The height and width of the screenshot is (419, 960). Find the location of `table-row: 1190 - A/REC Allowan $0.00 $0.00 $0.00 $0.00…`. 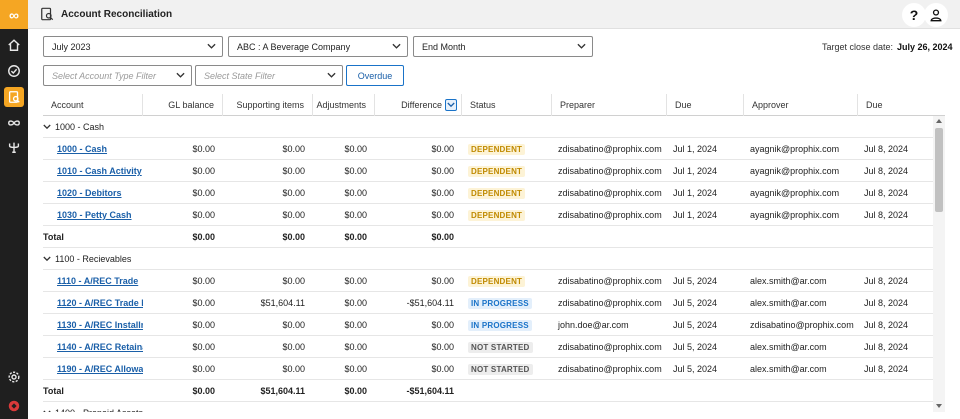

table-row: 1190 - A/REC Allowan $0.00 $0.00 $0.00 $0.00… is located at coordinates (488, 369).